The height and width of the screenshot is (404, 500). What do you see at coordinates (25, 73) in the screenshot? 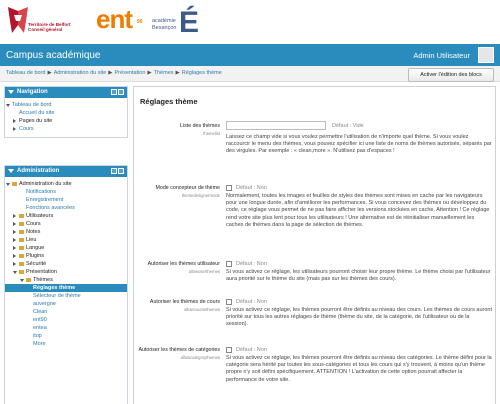
I see `breadcrumb-item: Tableau de bord` at bounding box center [25, 73].